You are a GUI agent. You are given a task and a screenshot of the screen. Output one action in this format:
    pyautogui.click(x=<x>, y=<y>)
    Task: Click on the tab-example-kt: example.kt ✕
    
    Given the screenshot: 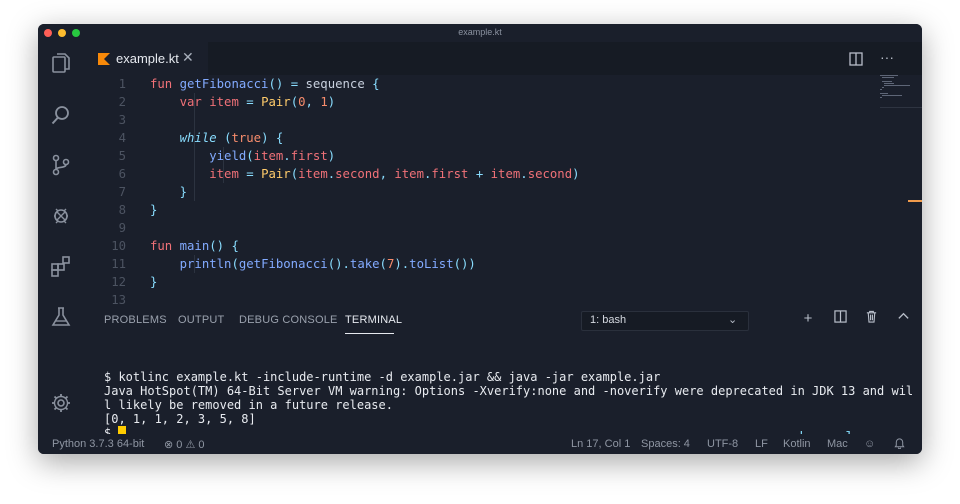 What is the action you would take?
    pyautogui.click(x=146, y=58)
    